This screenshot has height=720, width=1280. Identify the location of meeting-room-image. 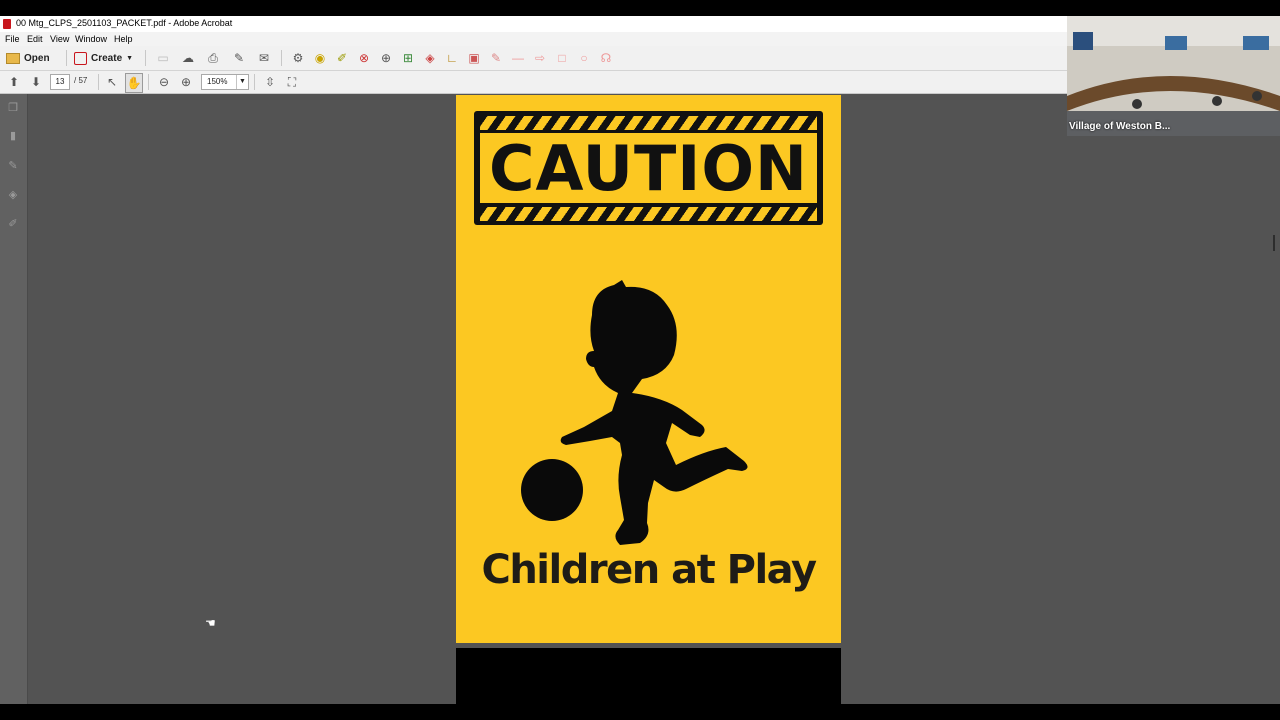
(1173, 76).